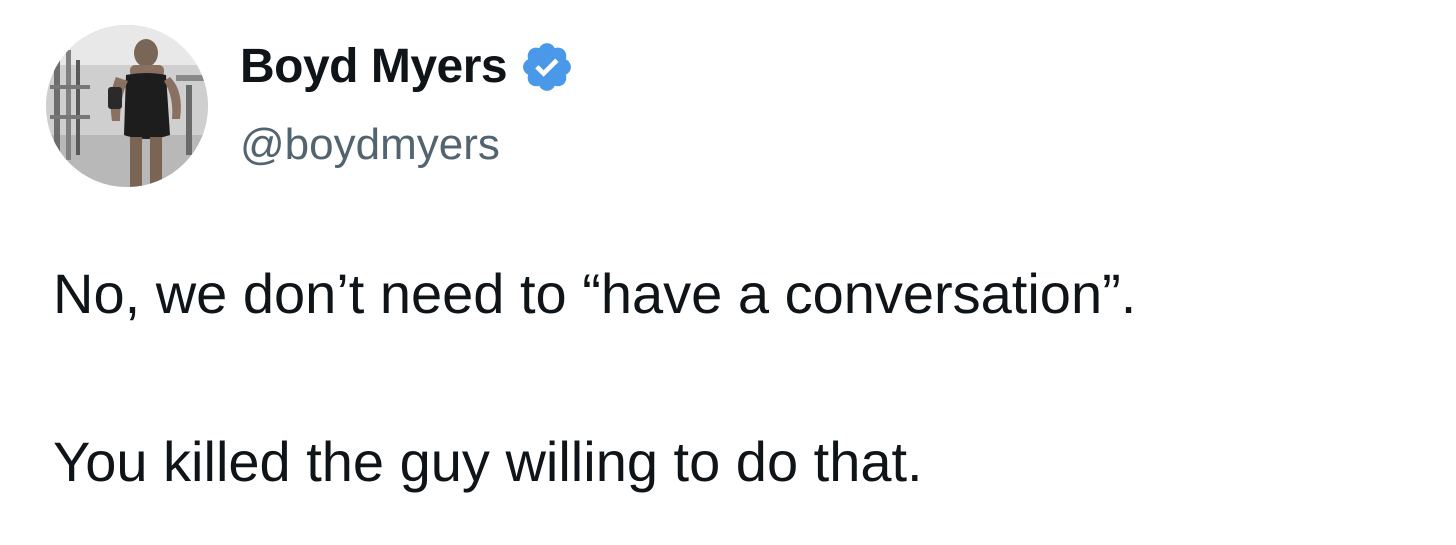  What do you see at coordinates (488, 461) in the screenshot?
I see `tweet-text-line: You killed the guy willing to do that.` at bounding box center [488, 461].